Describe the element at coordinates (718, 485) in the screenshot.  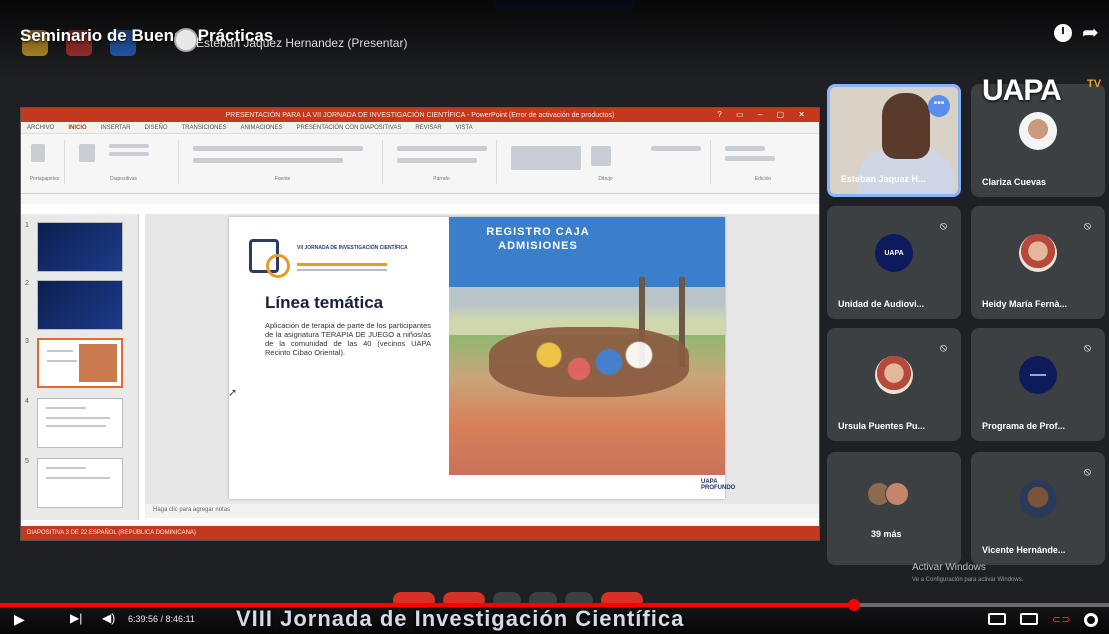
I see `slide-footer: UAPA PROFUNDO` at that location.